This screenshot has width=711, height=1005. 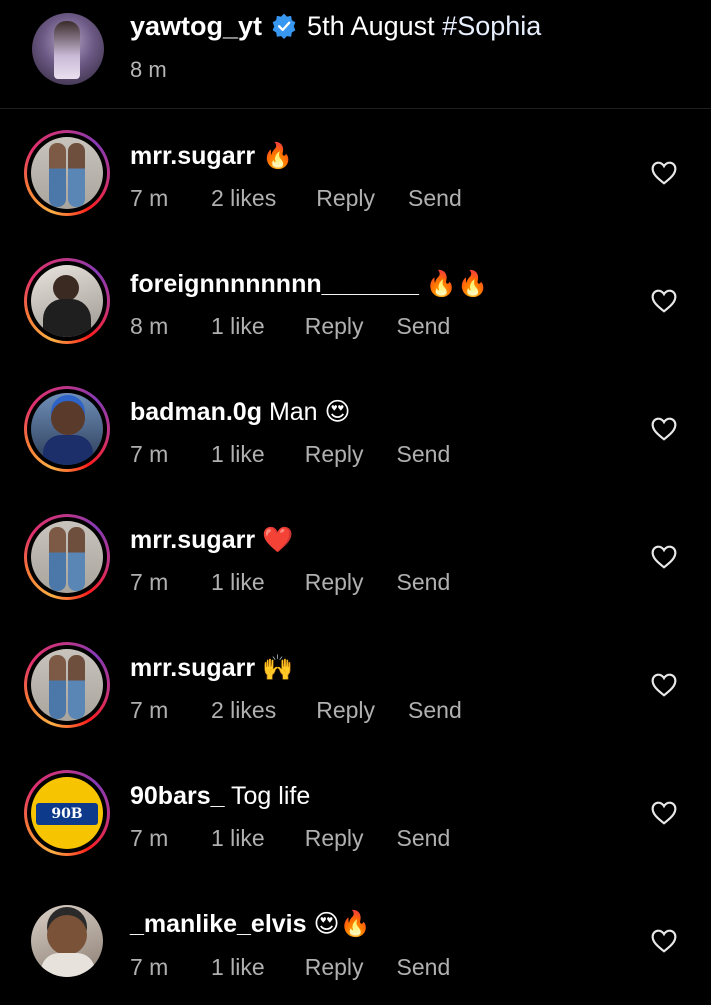 I want to click on comment-emoji: 🔥🔥, so click(x=457, y=283).